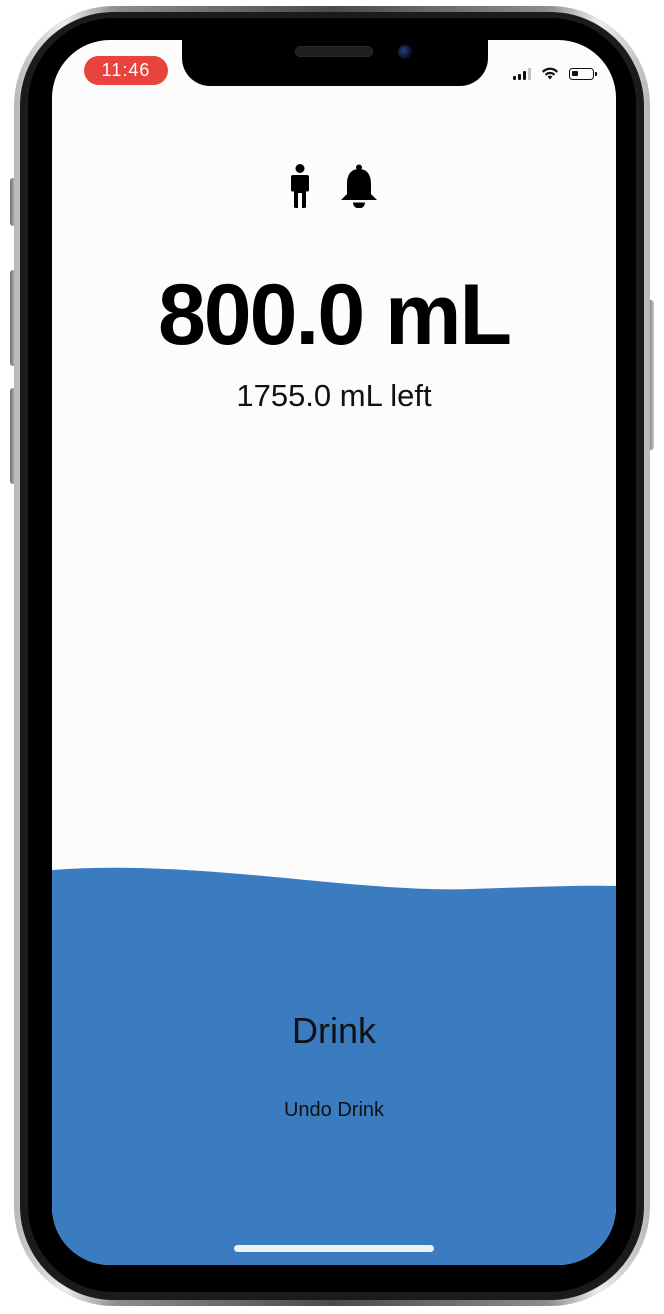 This screenshot has height=1314, width=664. I want to click on undo-drink-button: Undo Drink, so click(334, 1110).